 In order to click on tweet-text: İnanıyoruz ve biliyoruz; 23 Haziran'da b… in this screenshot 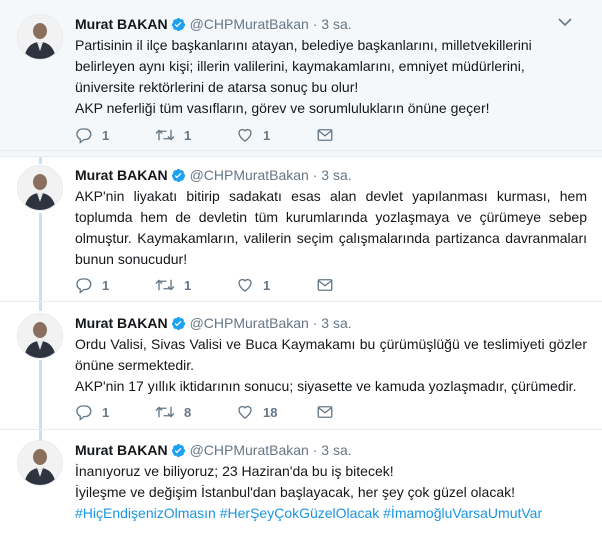, I will do `click(331, 492)`.